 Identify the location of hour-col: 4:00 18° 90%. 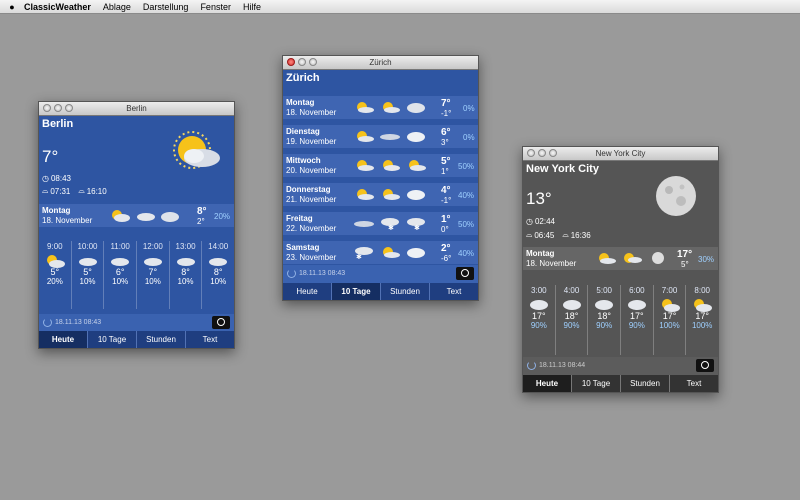
(572, 320).